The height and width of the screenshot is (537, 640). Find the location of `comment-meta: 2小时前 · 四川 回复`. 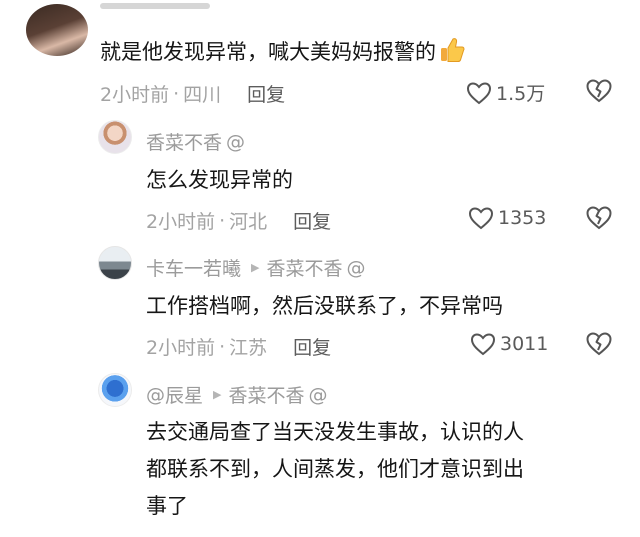

comment-meta: 2小时前 · 四川 回复 is located at coordinates (192, 93).